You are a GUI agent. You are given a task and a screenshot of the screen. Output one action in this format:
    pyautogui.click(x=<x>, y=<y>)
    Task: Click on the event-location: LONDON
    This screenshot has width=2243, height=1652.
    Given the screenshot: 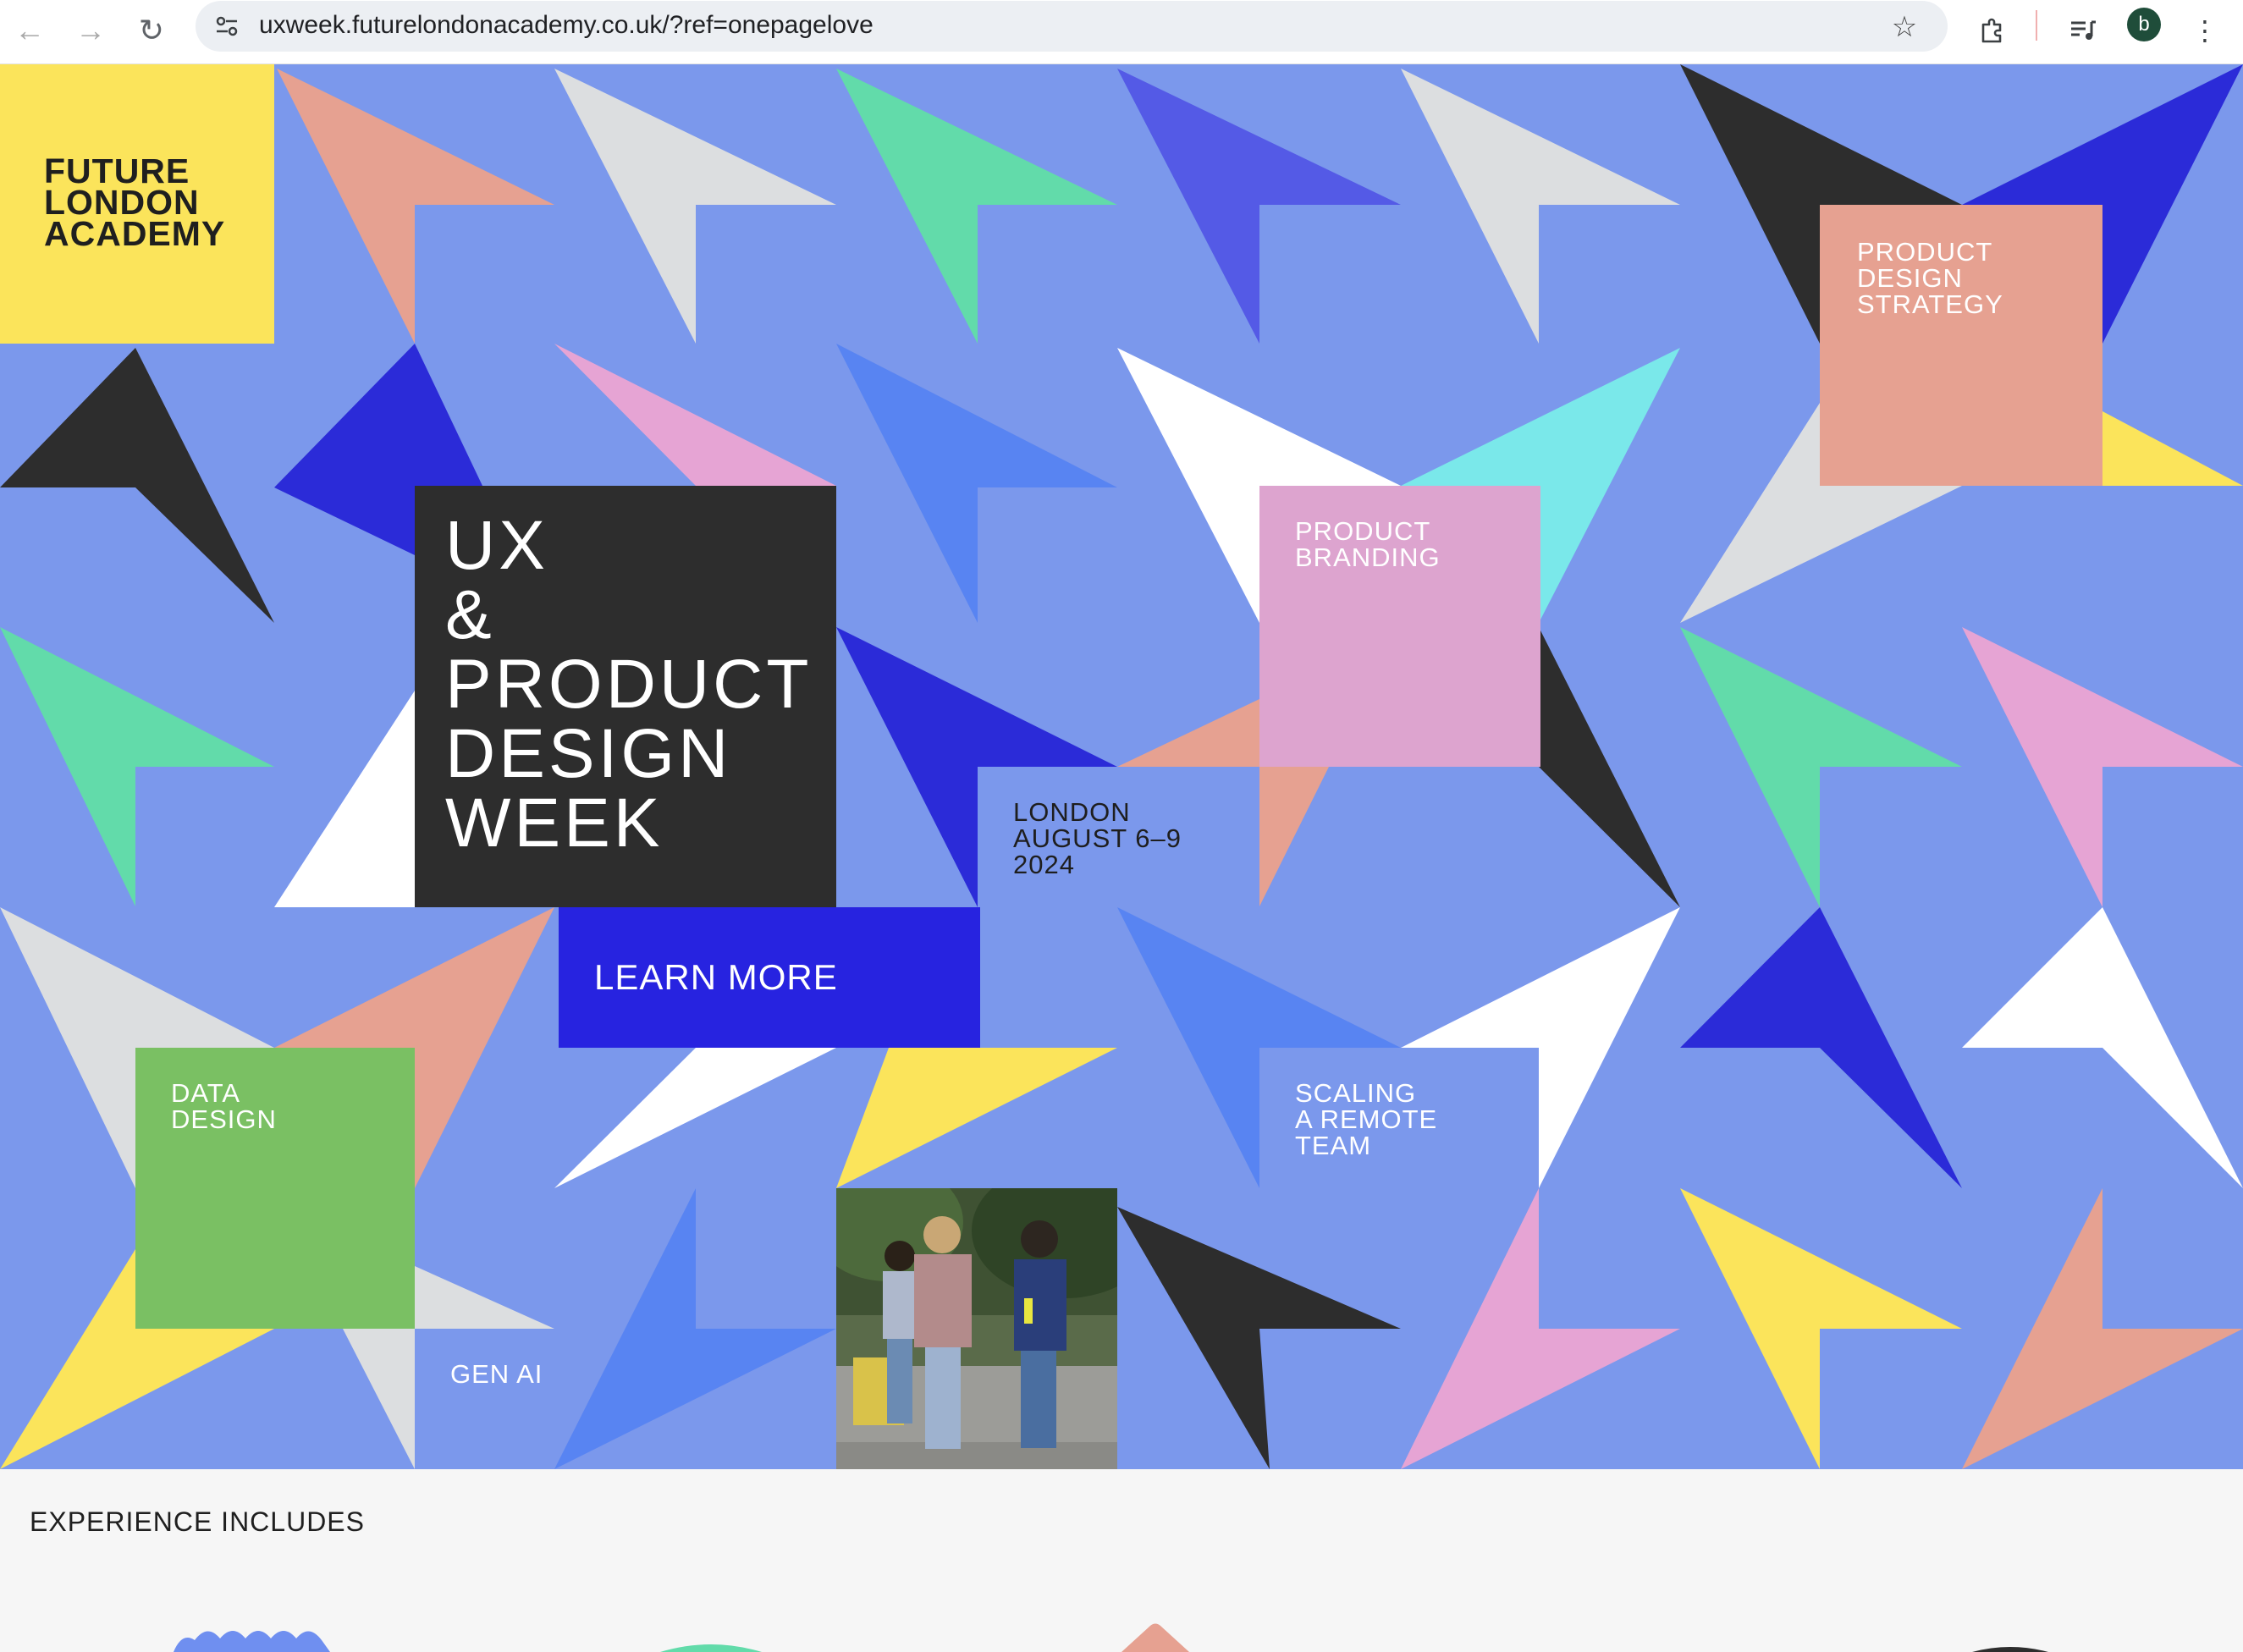 What is the action you would take?
    pyautogui.click(x=1072, y=812)
    